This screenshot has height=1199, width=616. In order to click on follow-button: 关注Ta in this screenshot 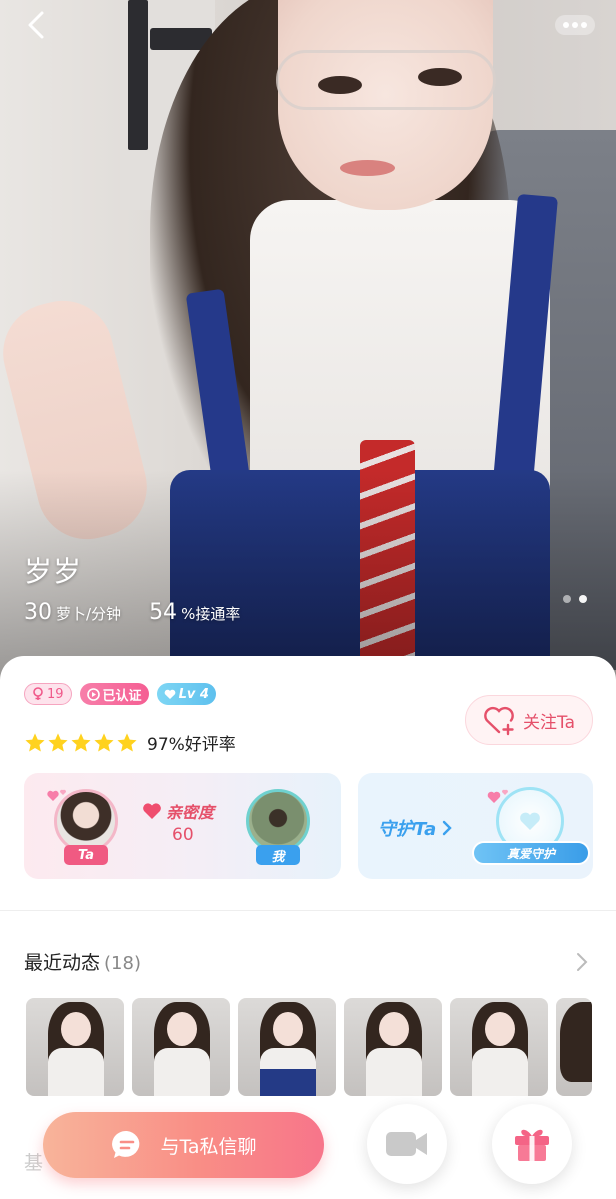, I will do `click(529, 720)`.